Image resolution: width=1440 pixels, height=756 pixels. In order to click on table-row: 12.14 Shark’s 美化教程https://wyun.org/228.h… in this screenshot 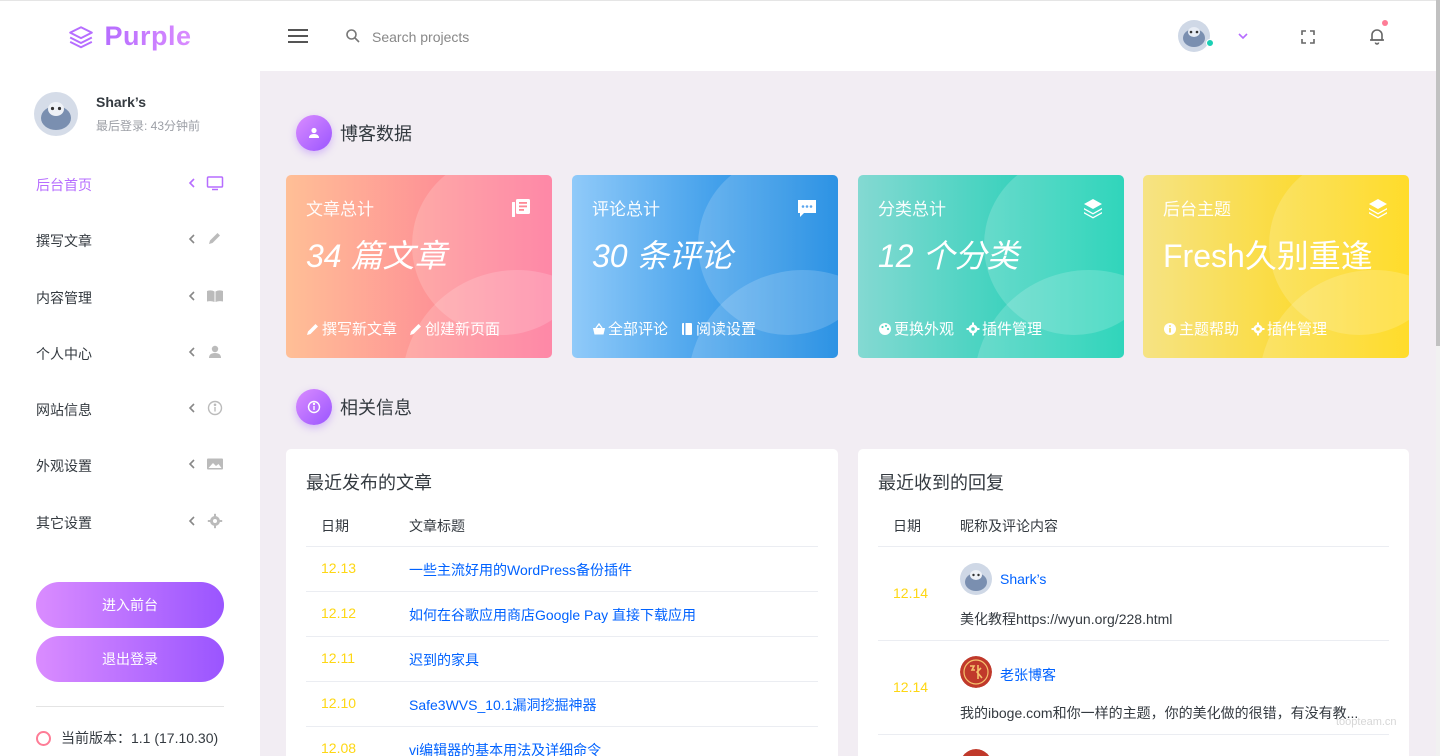, I will do `click(1133, 594)`.